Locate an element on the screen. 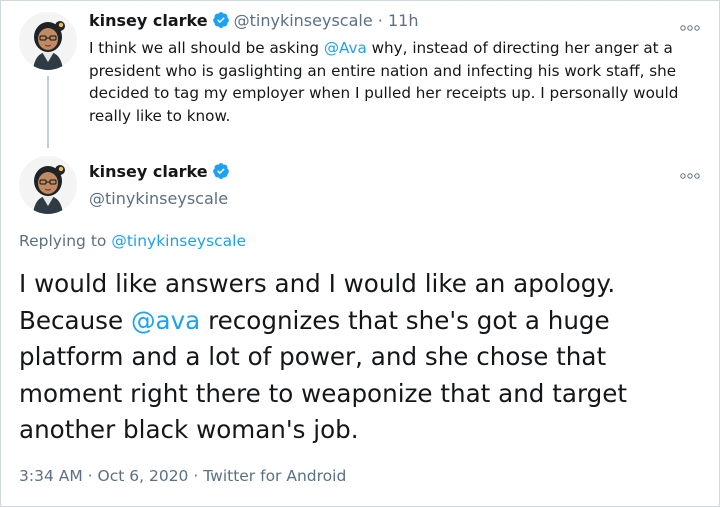 The image size is (720, 507). parent-tweet-header: kinsey clarke @tinykinseyscale · 11h is located at coordinates (394, 22).